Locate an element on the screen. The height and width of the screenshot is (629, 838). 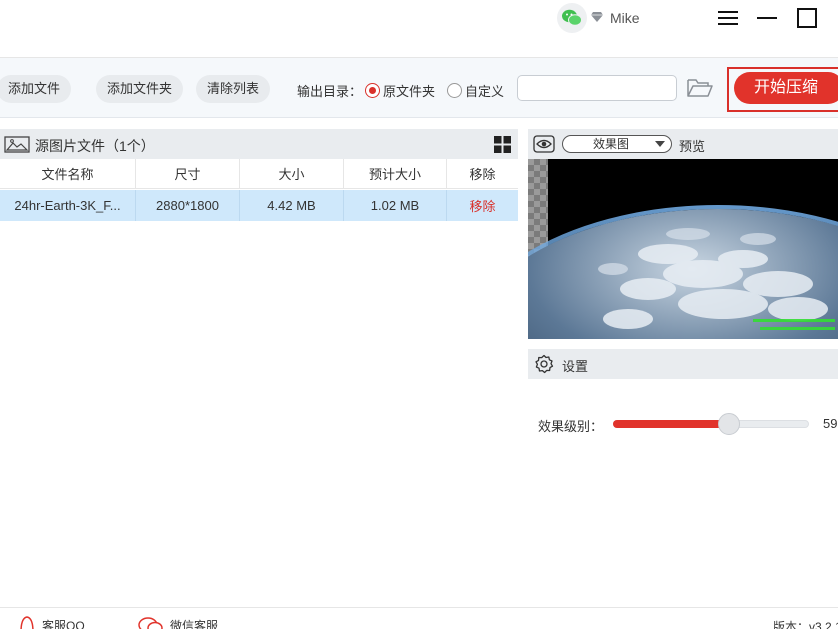
menu-icon is located at coordinates (728, 18).